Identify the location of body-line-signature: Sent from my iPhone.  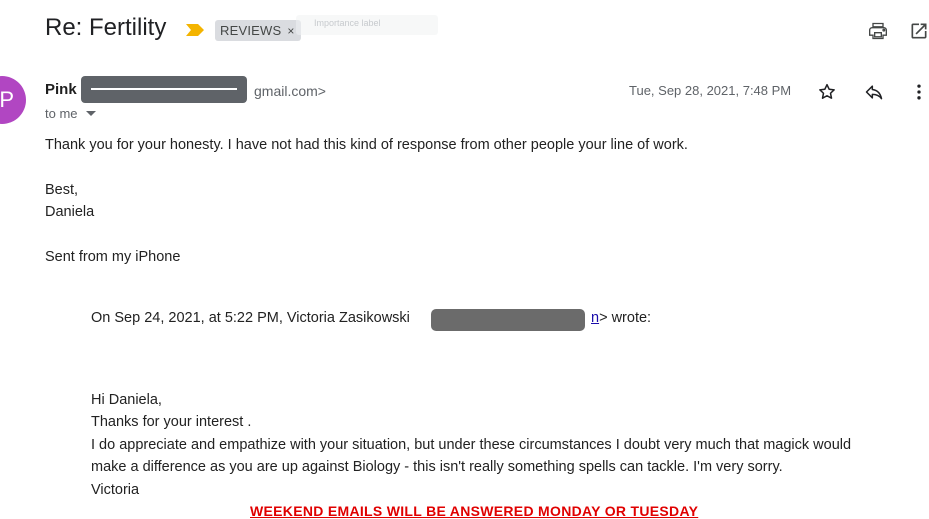
(113, 257).